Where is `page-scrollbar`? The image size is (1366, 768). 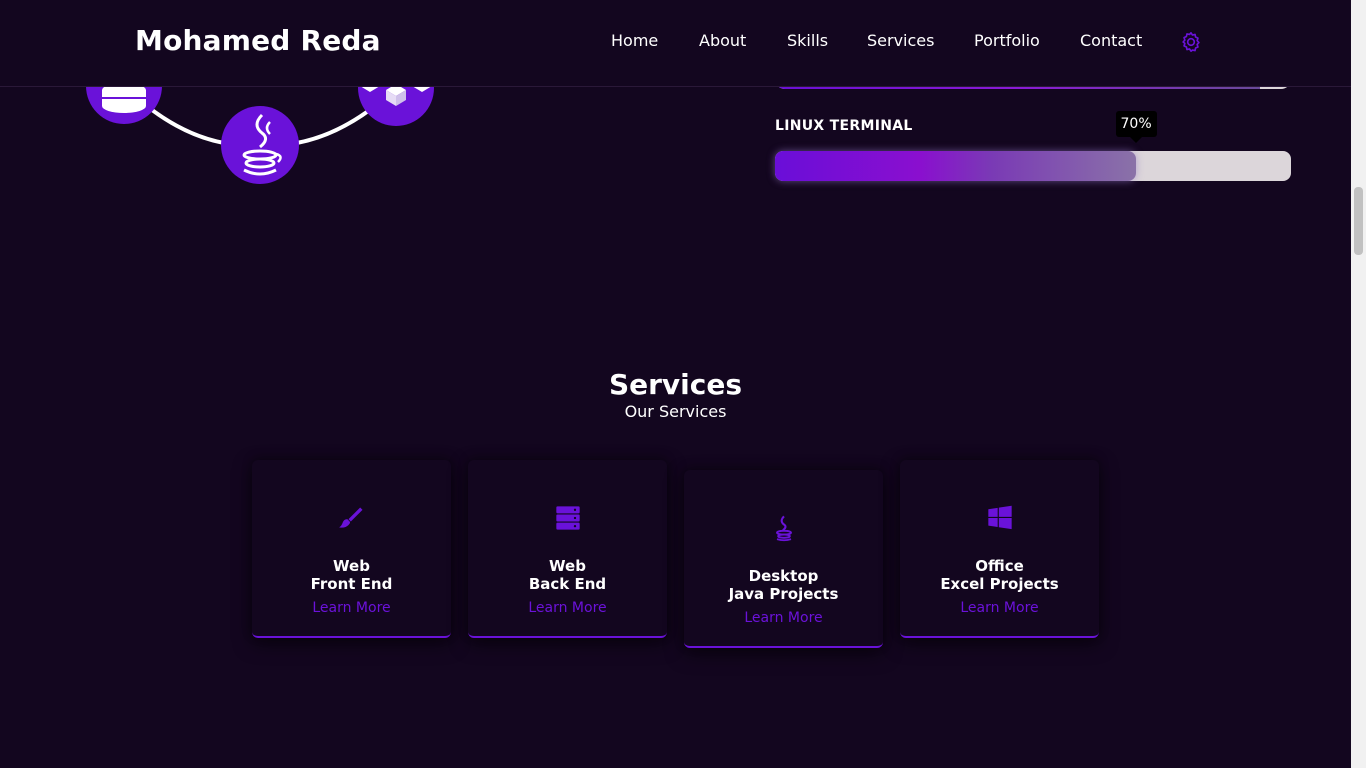 page-scrollbar is located at coordinates (1358, 384).